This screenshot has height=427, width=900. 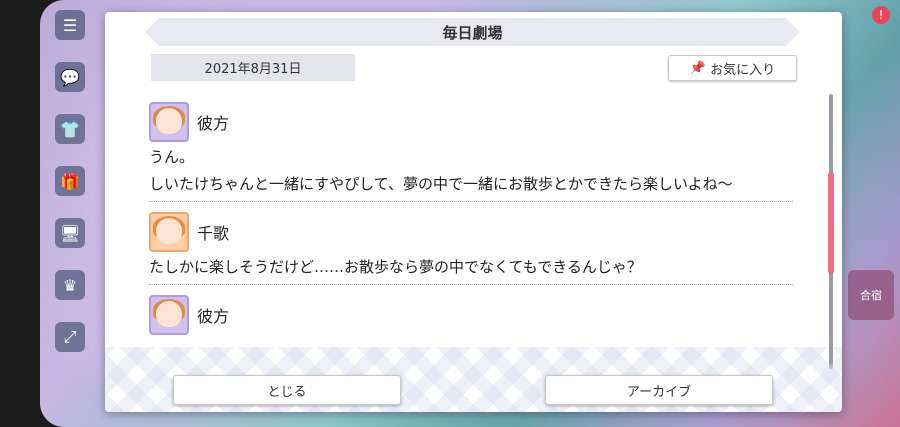 I want to click on chika-avatar, so click(x=169, y=232).